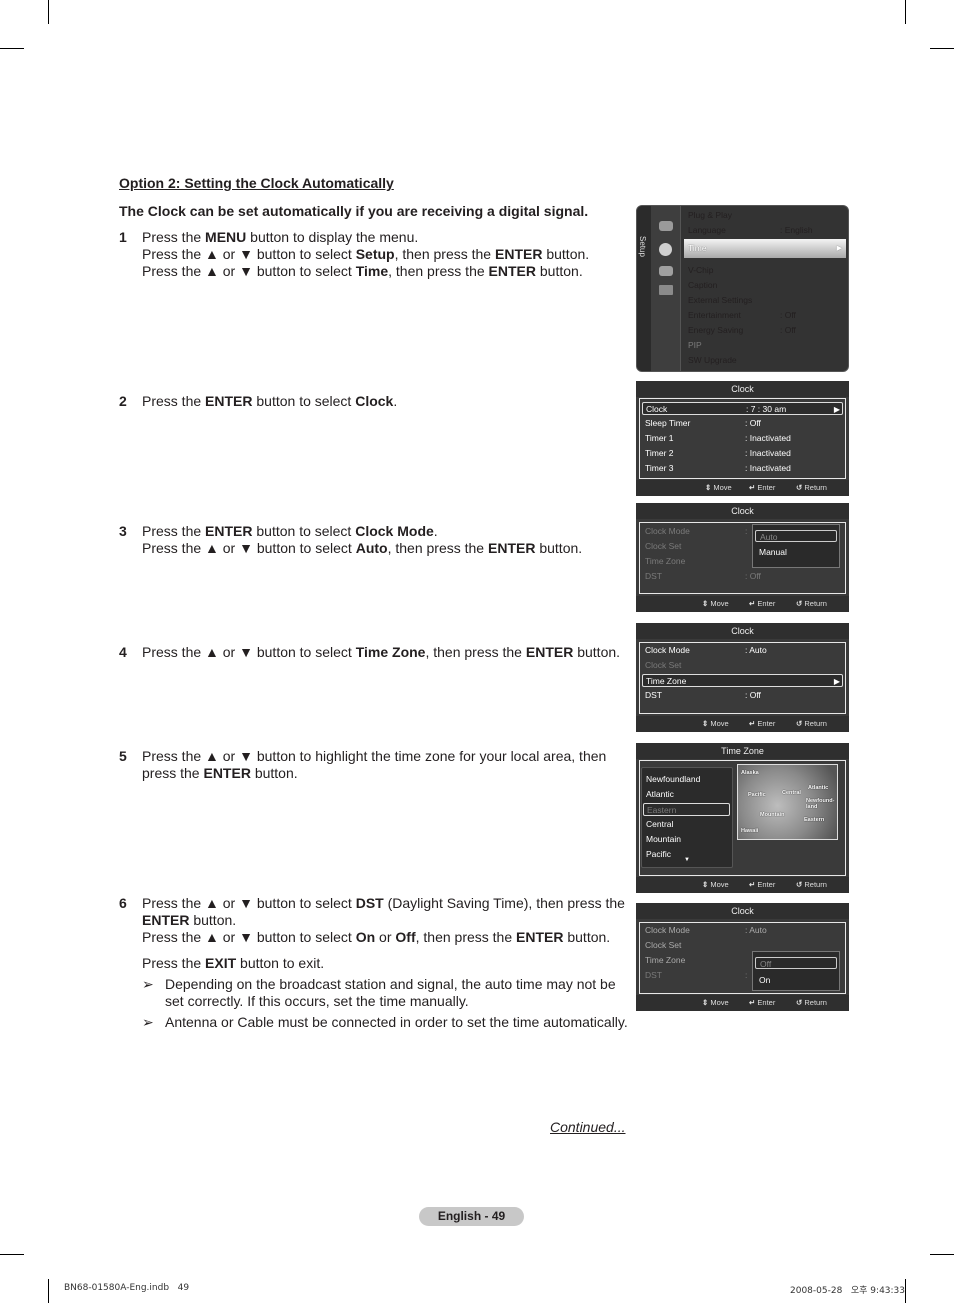 The height and width of the screenshot is (1303, 954). What do you see at coordinates (742, 975) in the screenshot?
I see `menu-row: DST:` at bounding box center [742, 975].